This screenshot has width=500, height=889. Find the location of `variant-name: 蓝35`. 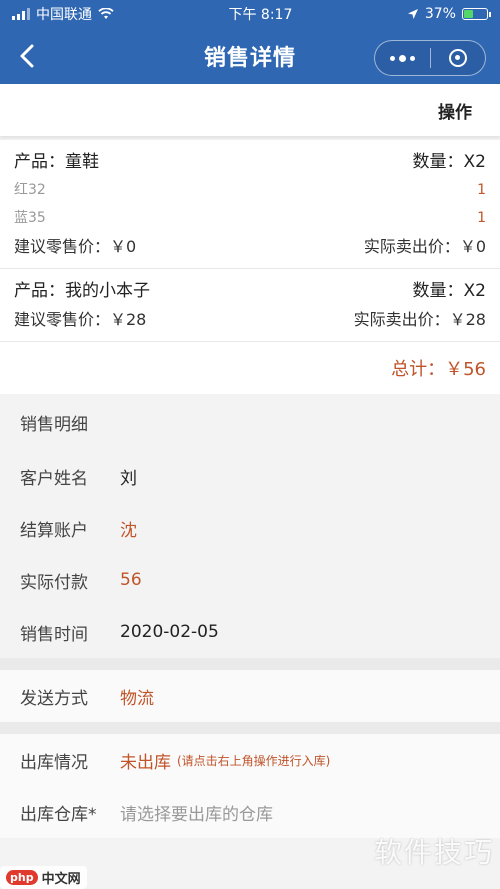

variant-name: 蓝35 is located at coordinates (30, 218).